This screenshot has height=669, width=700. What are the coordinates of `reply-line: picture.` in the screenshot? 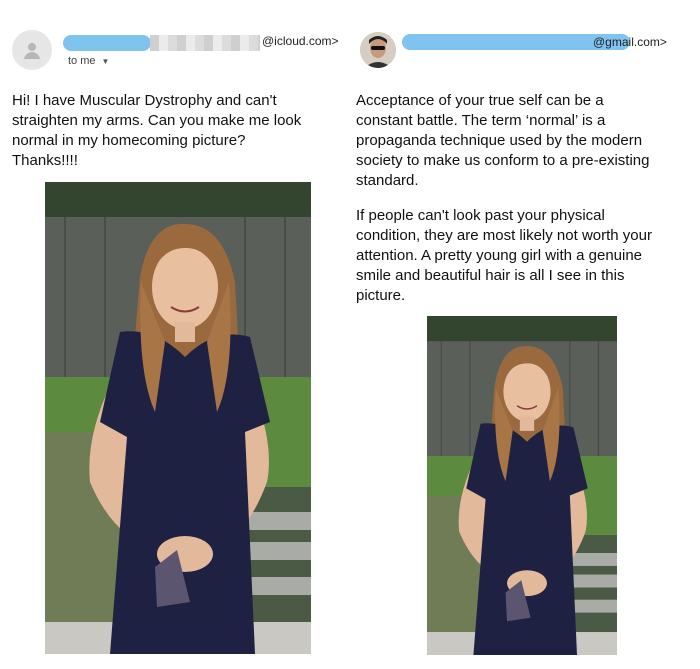 It's located at (381, 295).